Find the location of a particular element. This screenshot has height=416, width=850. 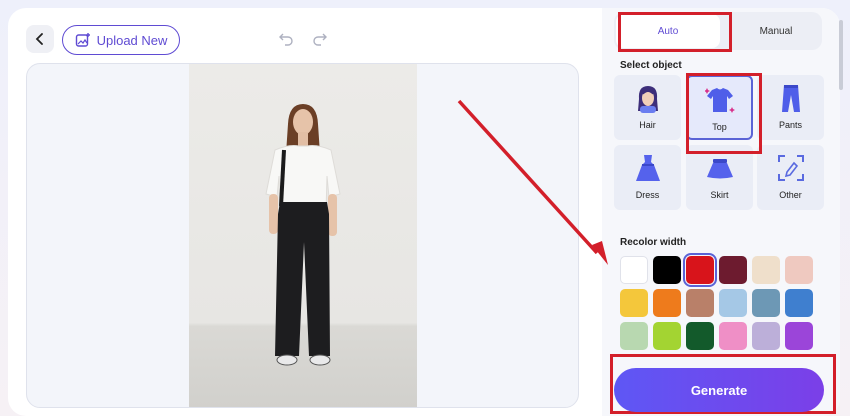

recolor-title: Recolor width is located at coordinates (653, 242).